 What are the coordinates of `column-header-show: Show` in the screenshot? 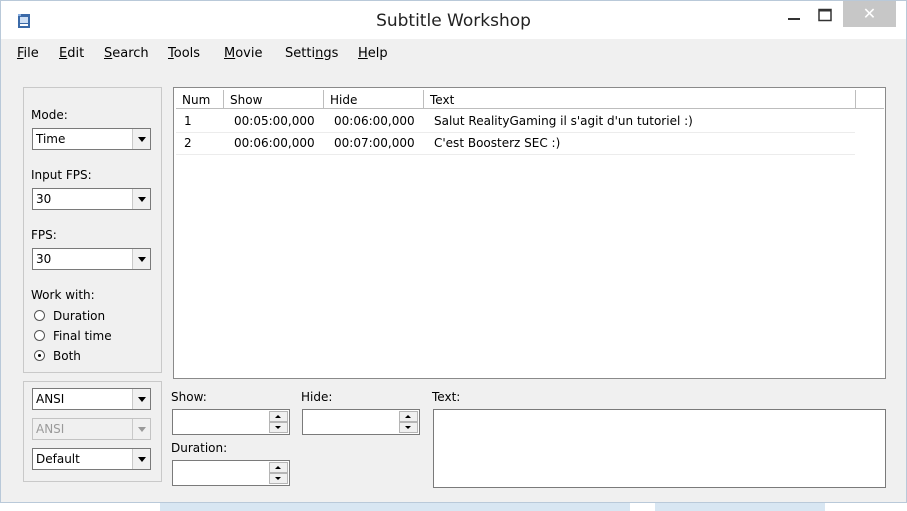 It's located at (274, 99).